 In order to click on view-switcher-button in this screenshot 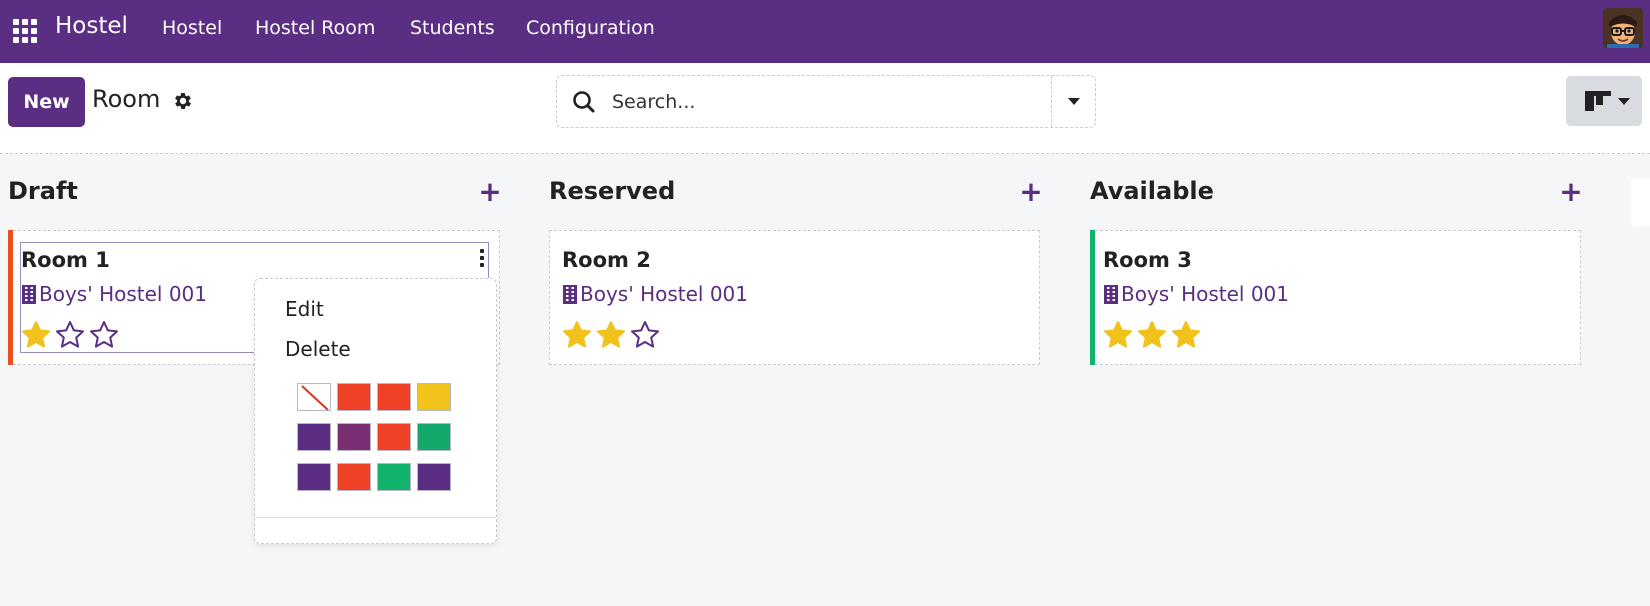, I will do `click(1604, 101)`.